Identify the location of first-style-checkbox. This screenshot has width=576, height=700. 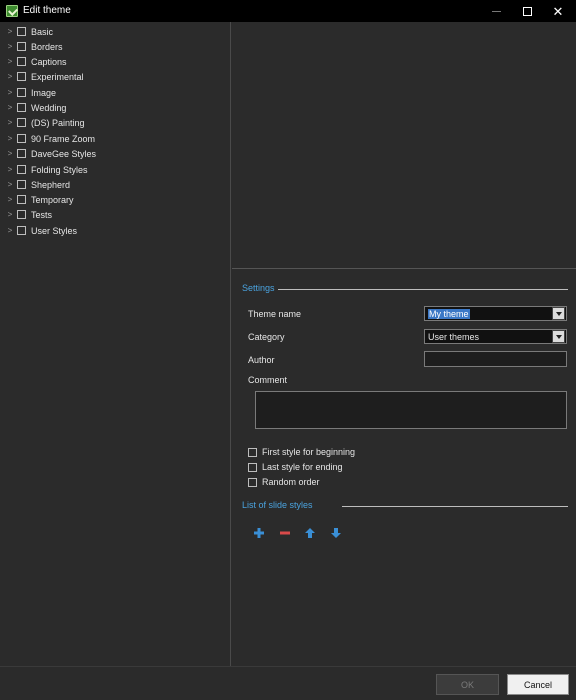
(252, 452).